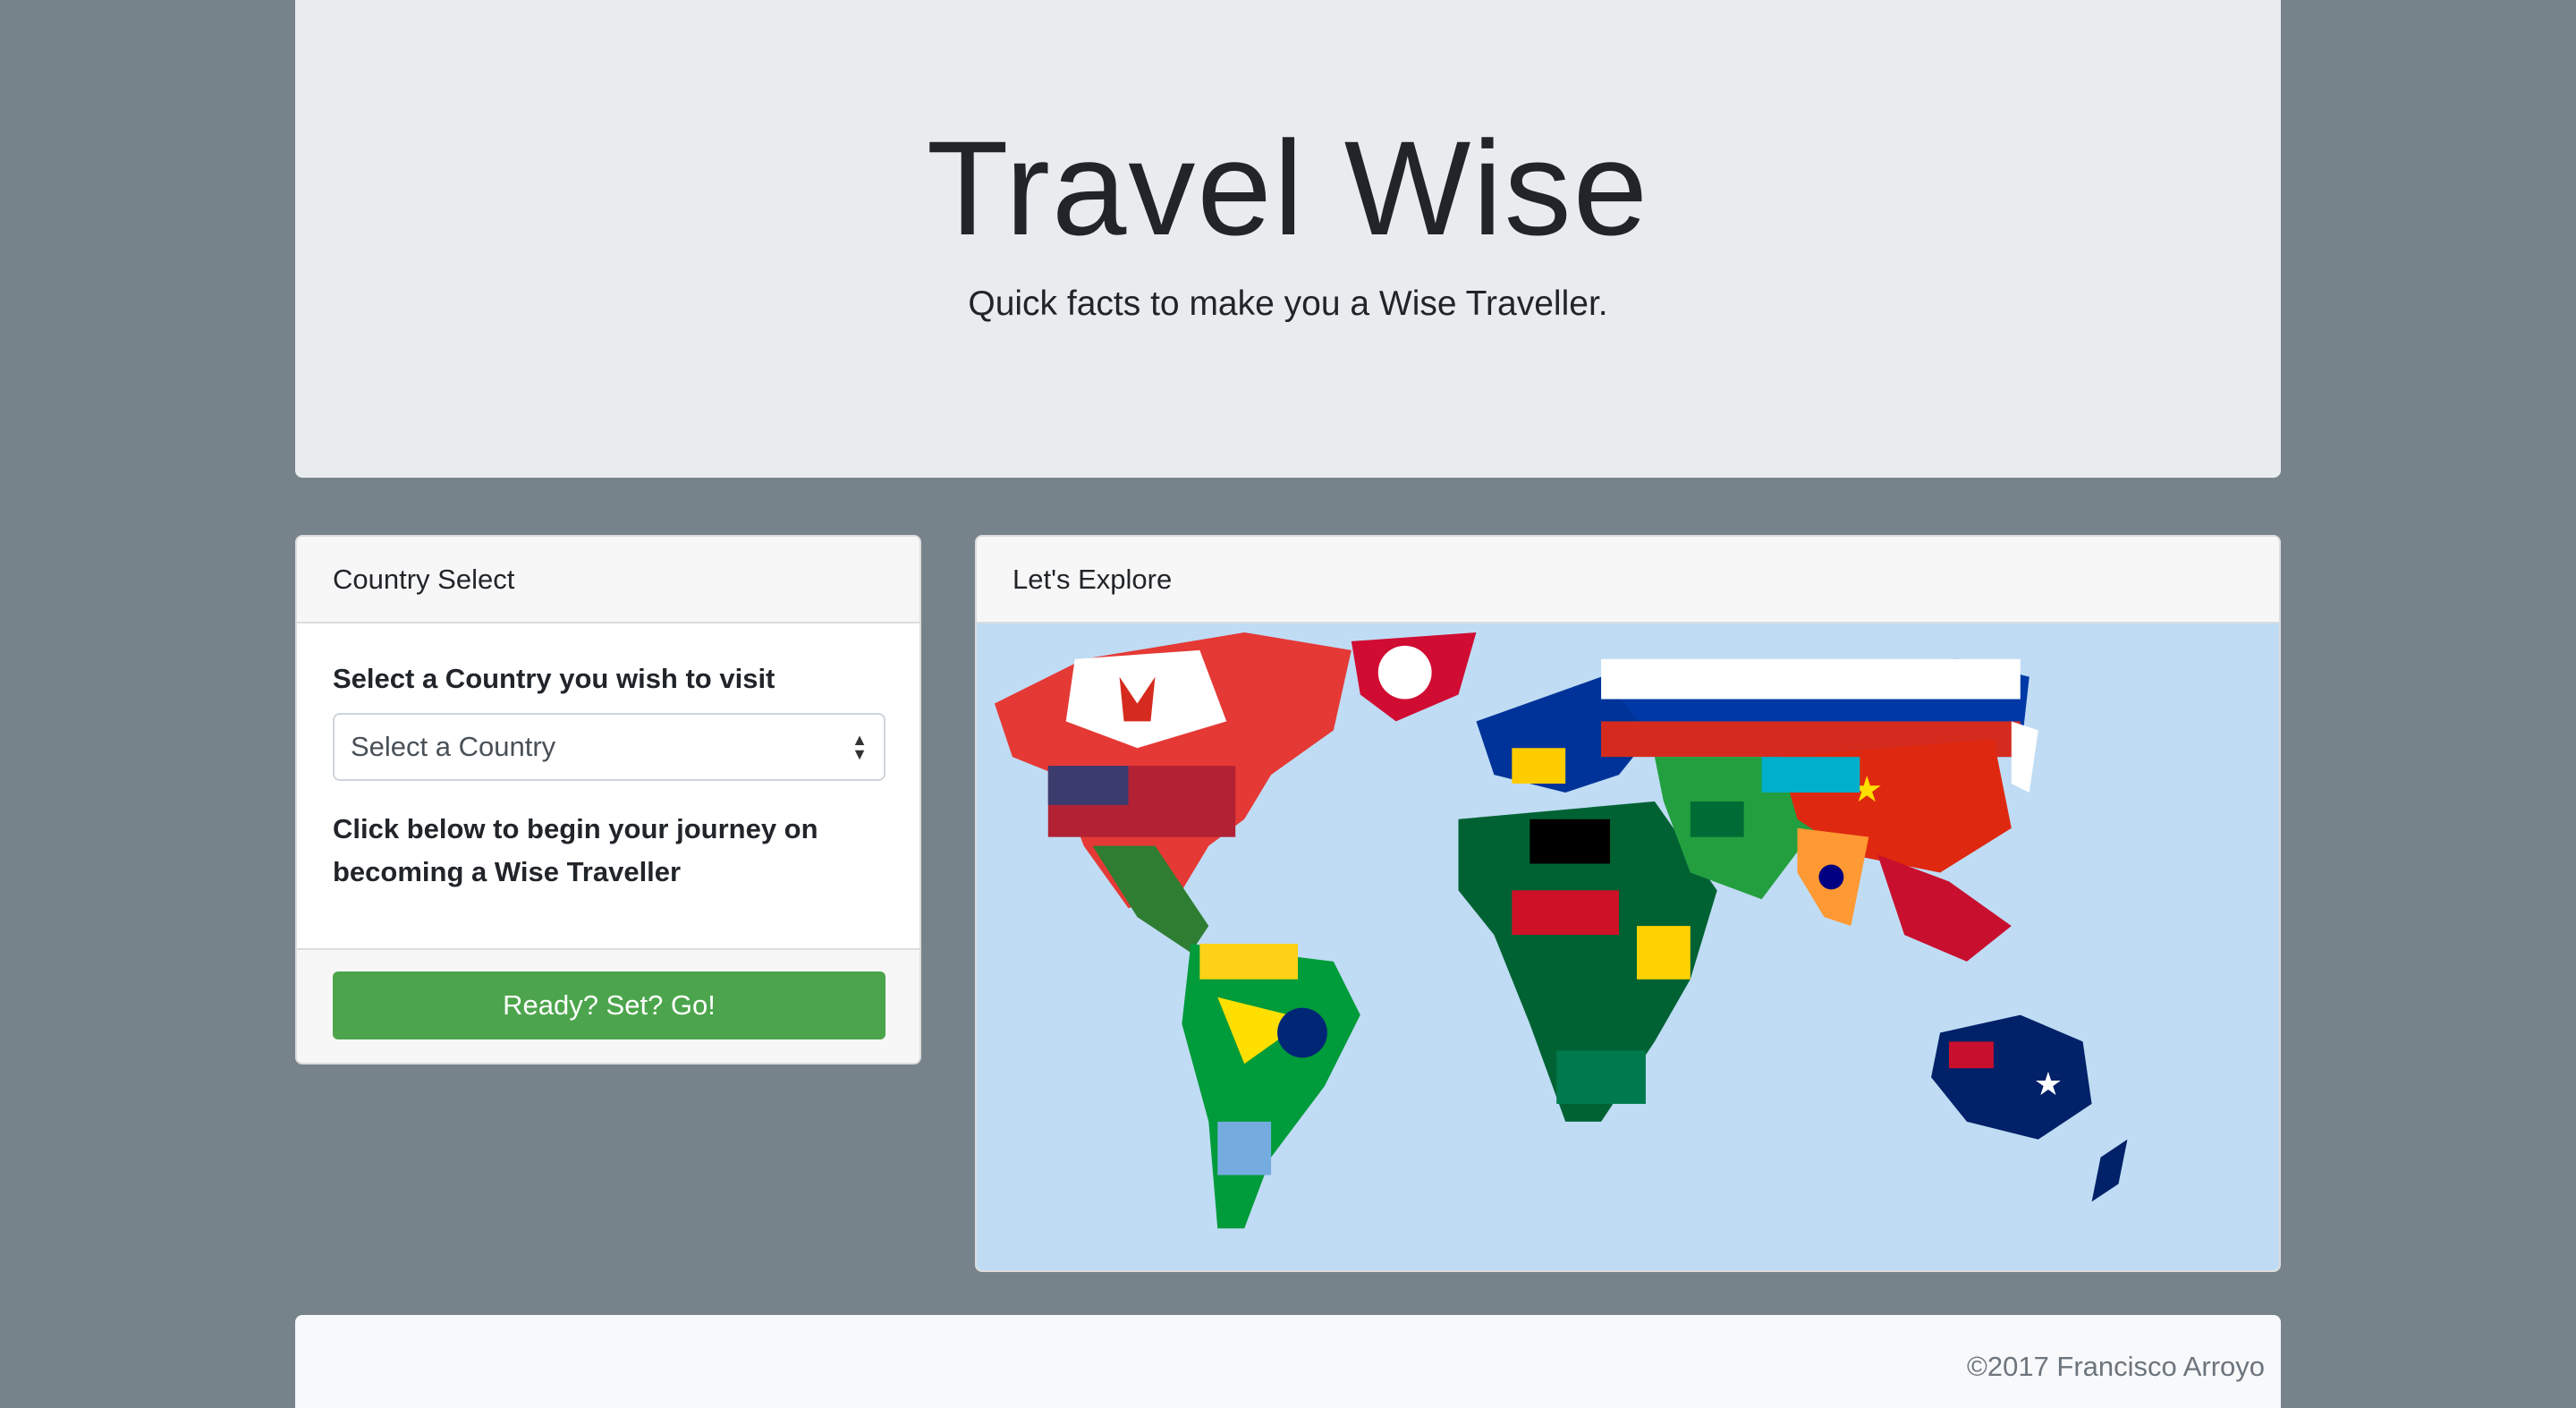 The height and width of the screenshot is (1408, 2576). I want to click on explore-header: Let's Explore, so click(1628, 580).